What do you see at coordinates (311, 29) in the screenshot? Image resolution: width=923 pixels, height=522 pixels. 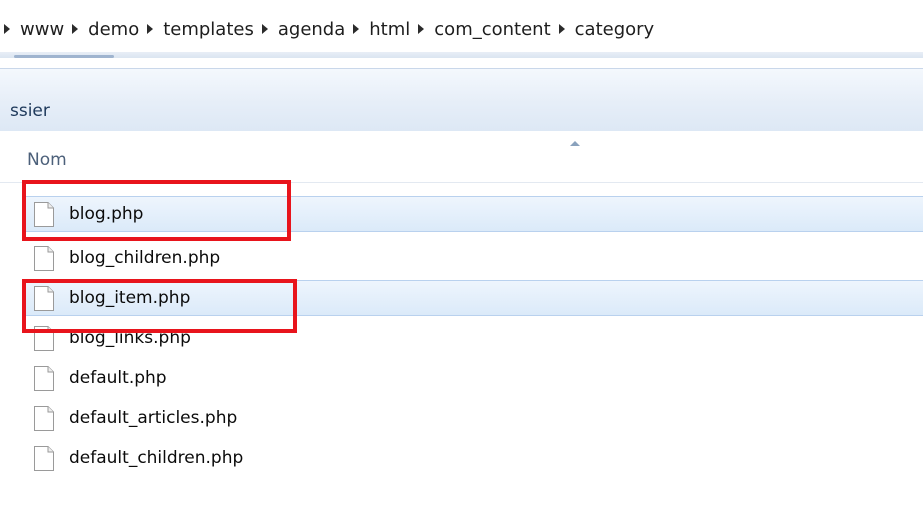 I see `breadcrumb-item-agenda: agenda` at bounding box center [311, 29].